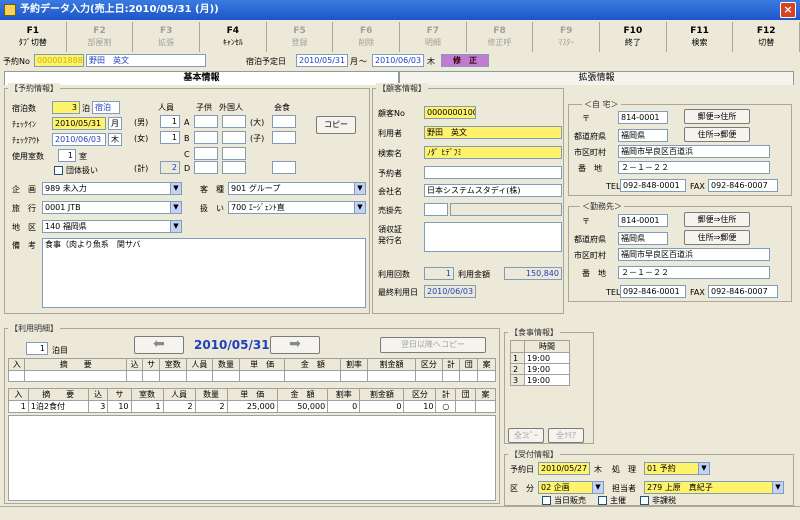 The width and height of the screenshot is (800, 520). Describe the element at coordinates (234, 137) in the screenshot. I see `b-foreign-field` at that location.